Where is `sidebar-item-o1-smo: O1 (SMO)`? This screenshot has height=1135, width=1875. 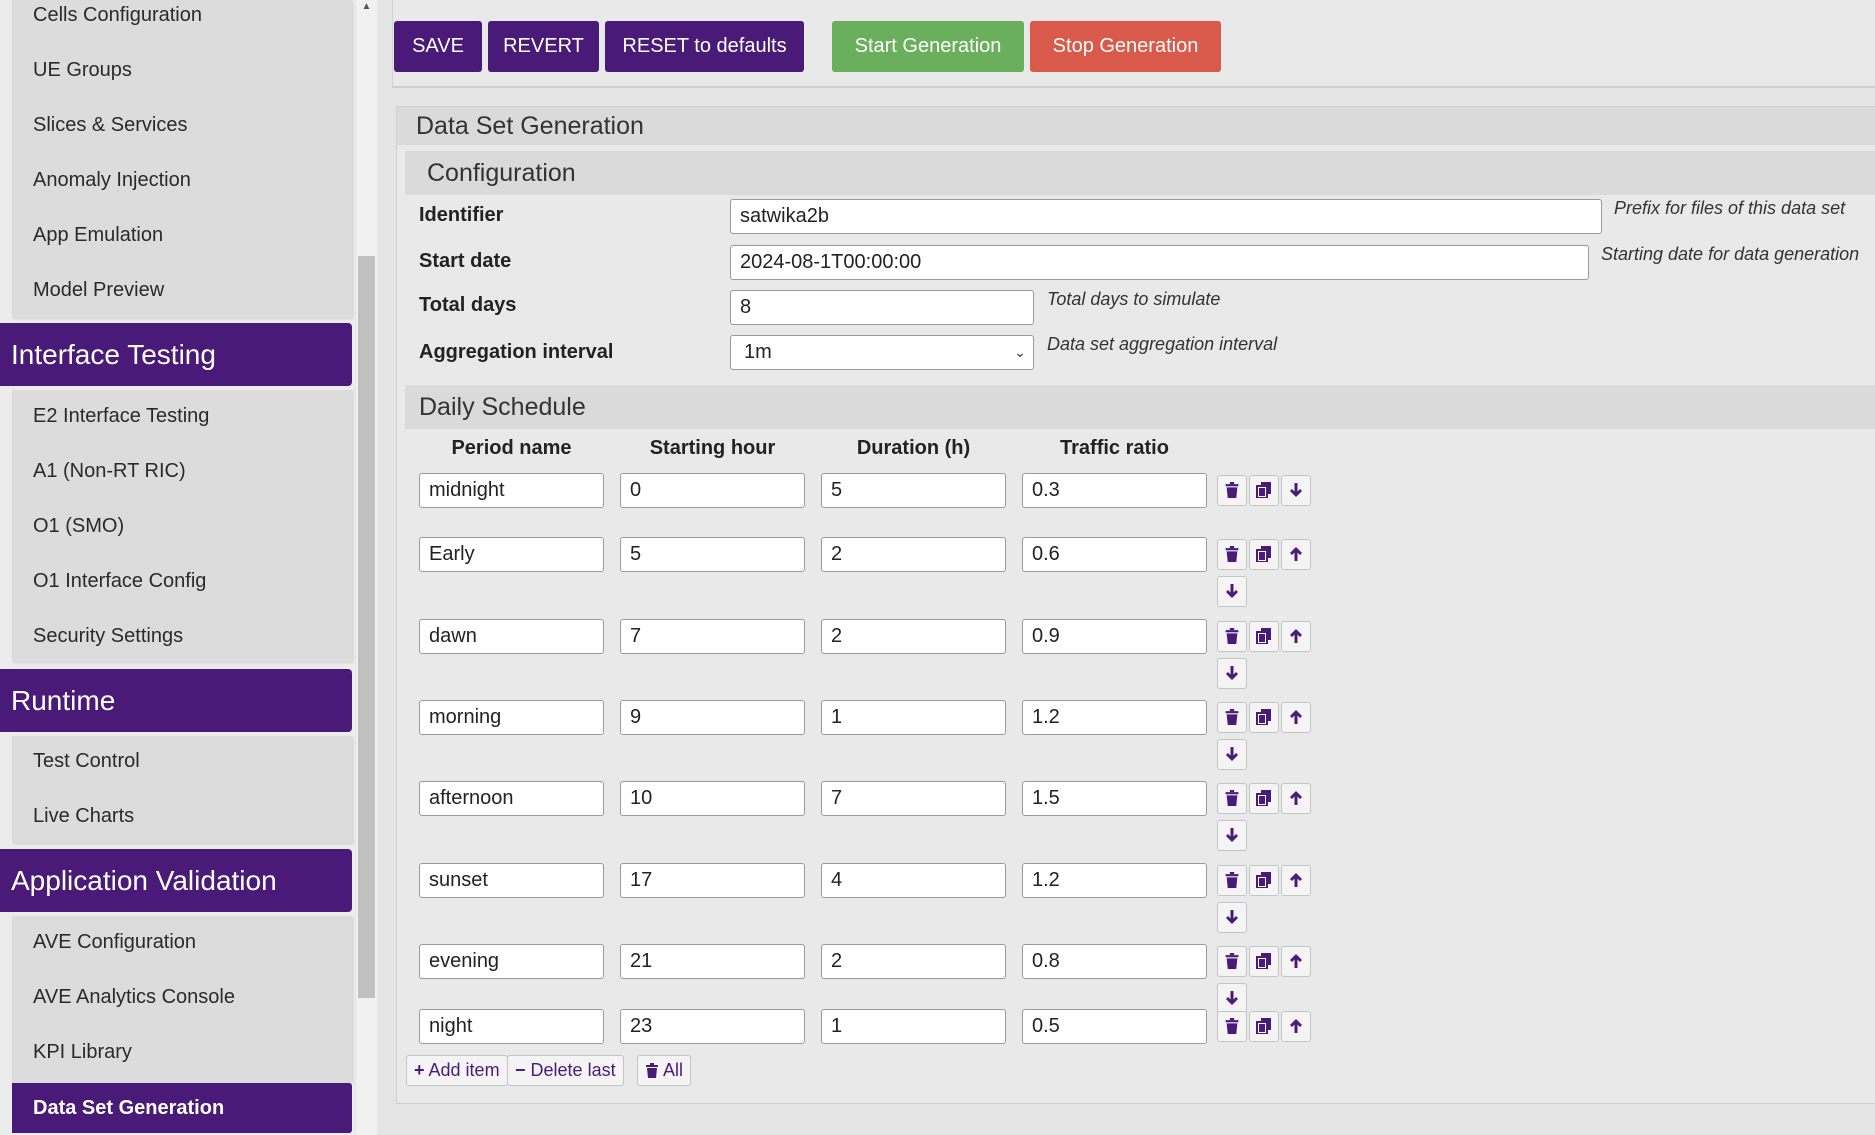 sidebar-item-o1-smo: O1 (SMO) is located at coordinates (78, 526).